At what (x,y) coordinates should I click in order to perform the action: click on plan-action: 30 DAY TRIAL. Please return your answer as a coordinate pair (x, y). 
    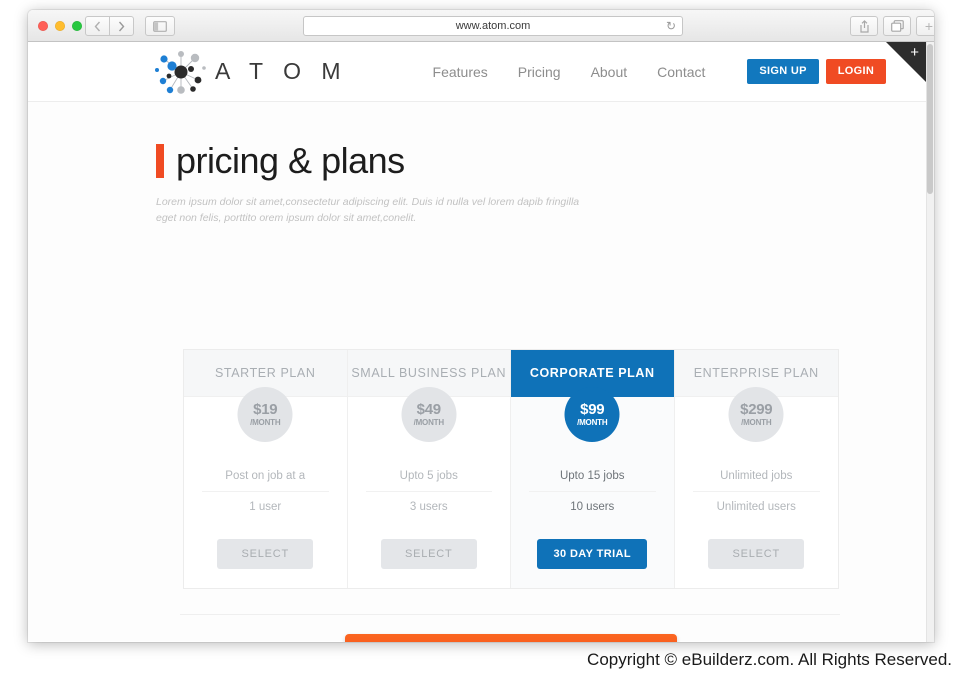
    Looking at the image, I should click on (592, 554).